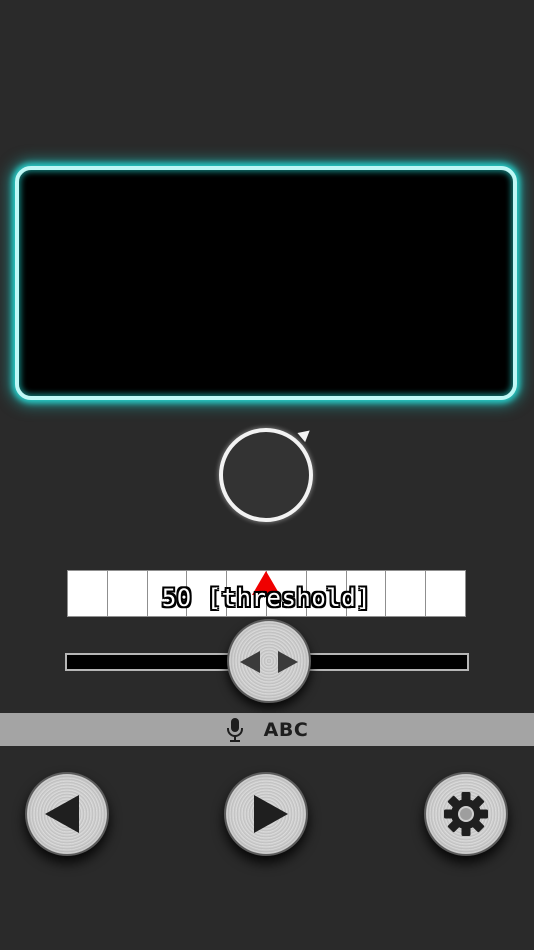 This screenshot has width=534, height=950. Describe the element at coordinates (271, 814) in the screenshot. I see `play-icon` at that location.